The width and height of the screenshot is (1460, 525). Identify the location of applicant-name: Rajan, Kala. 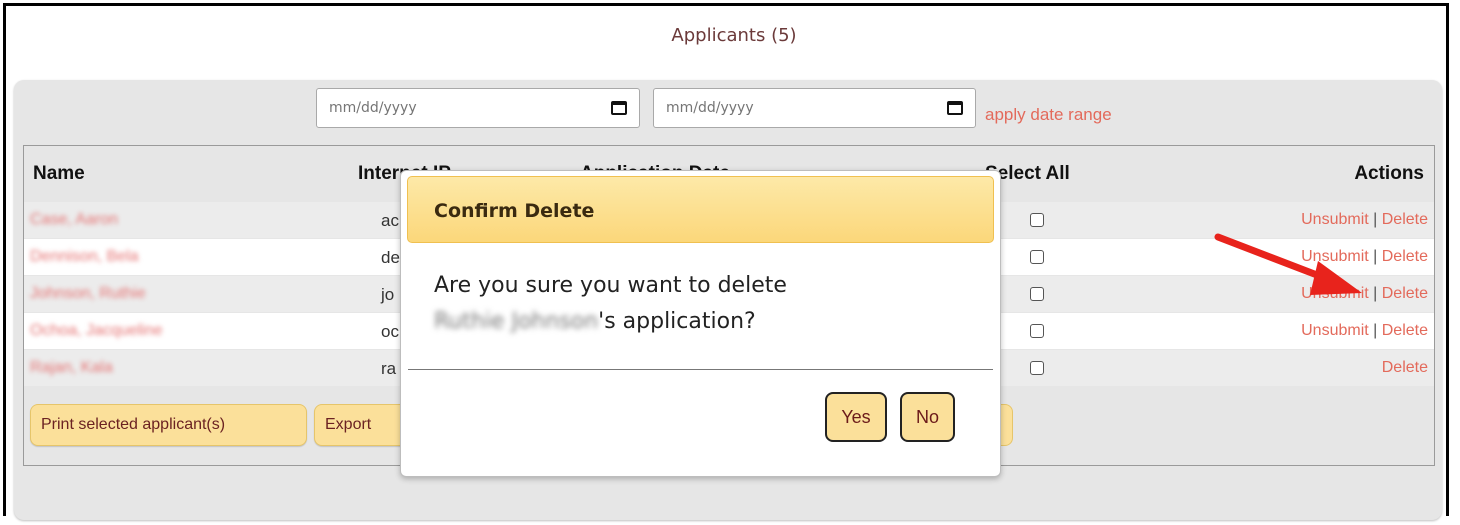
(71, 368).